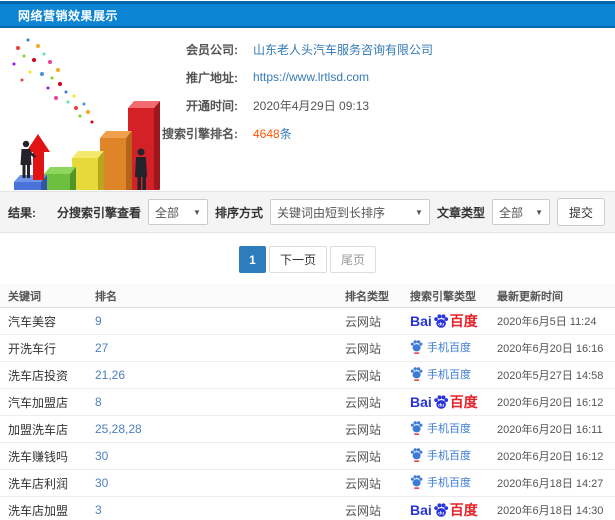  I want to click on bar-yellow, so click(88, 177).